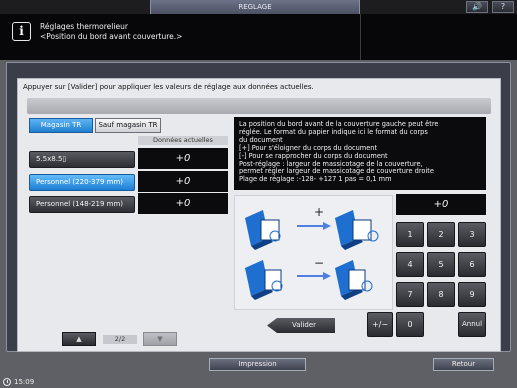 The height and width of the screenshot is (388, 517). I want to click on key-5: 5, so click(441, 264).